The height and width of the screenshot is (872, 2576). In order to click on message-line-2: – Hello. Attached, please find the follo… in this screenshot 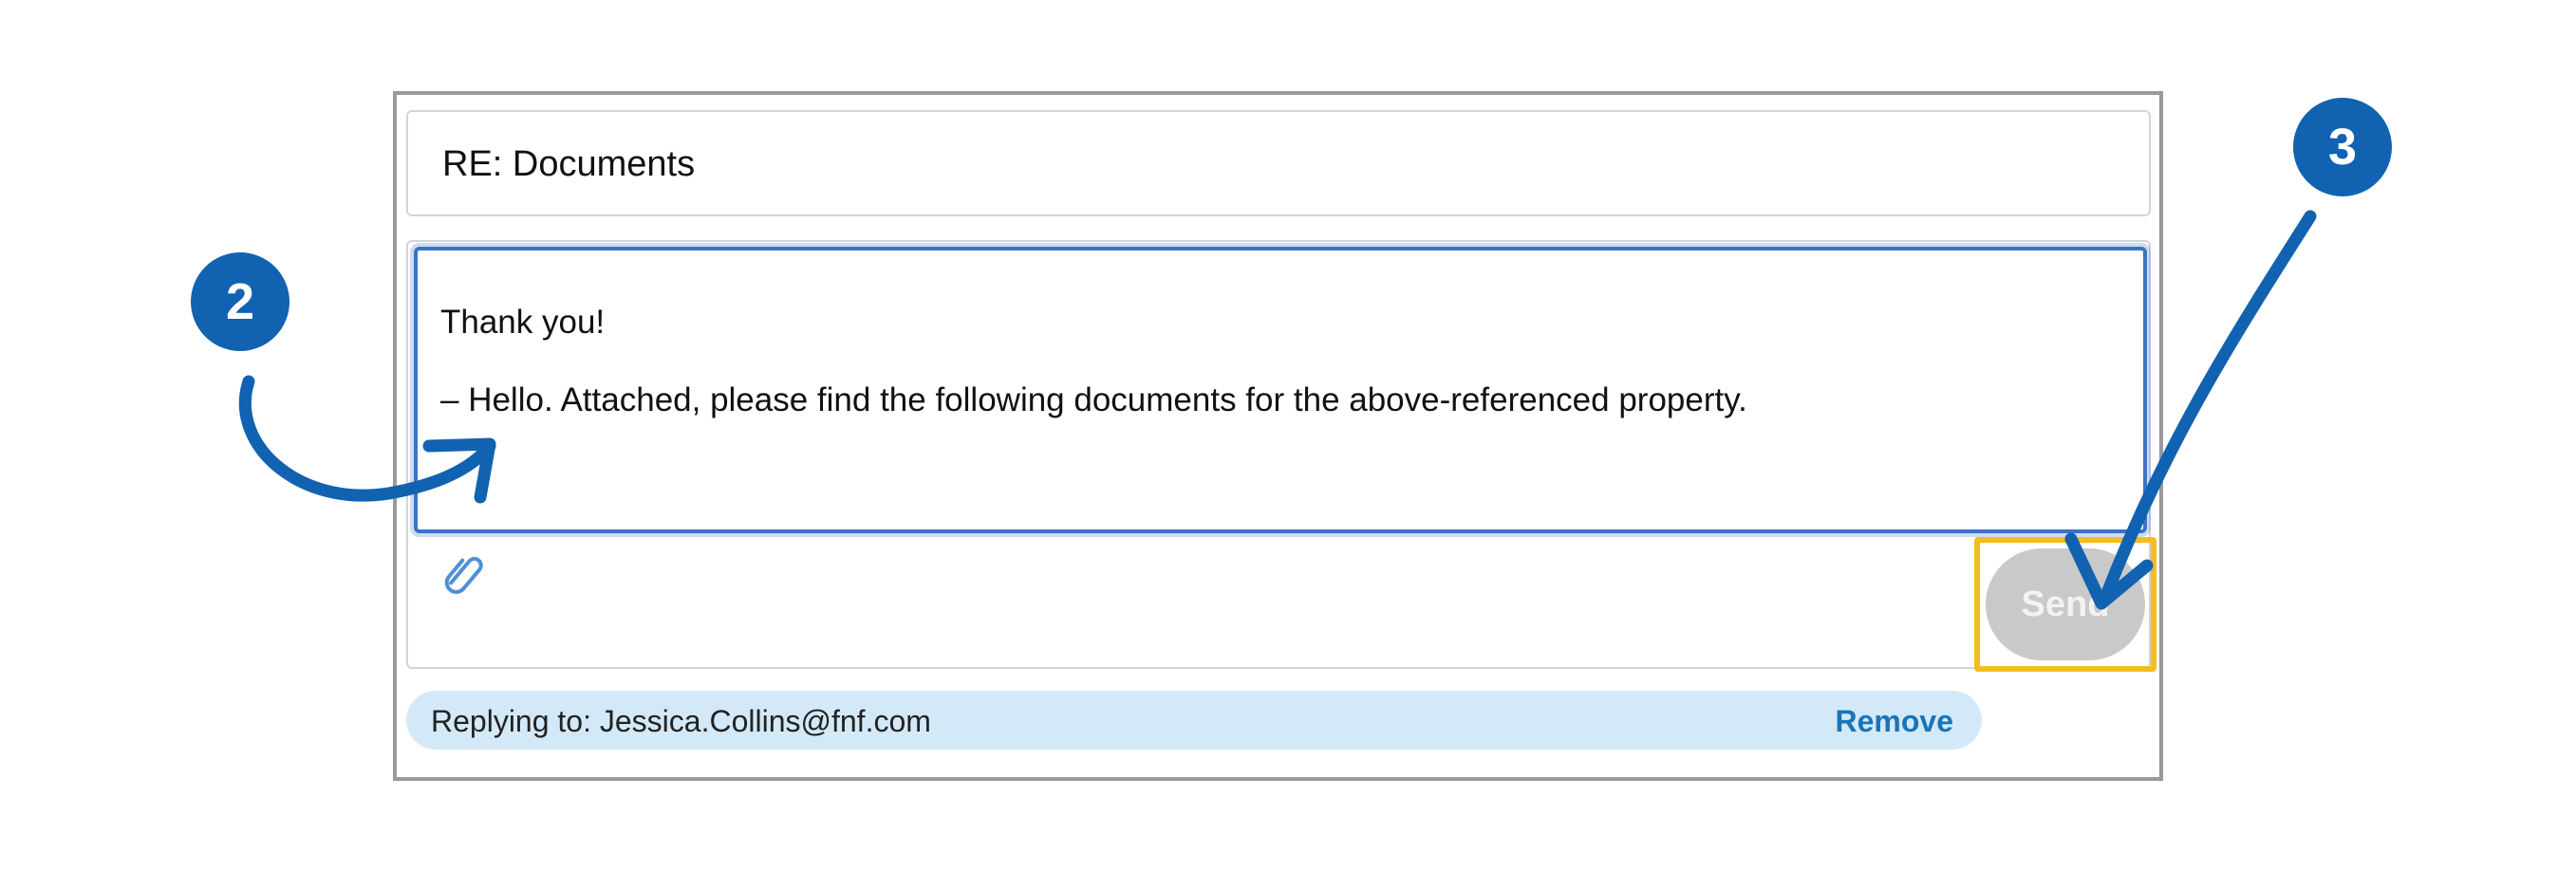, I will do `click(1093, 399)`.